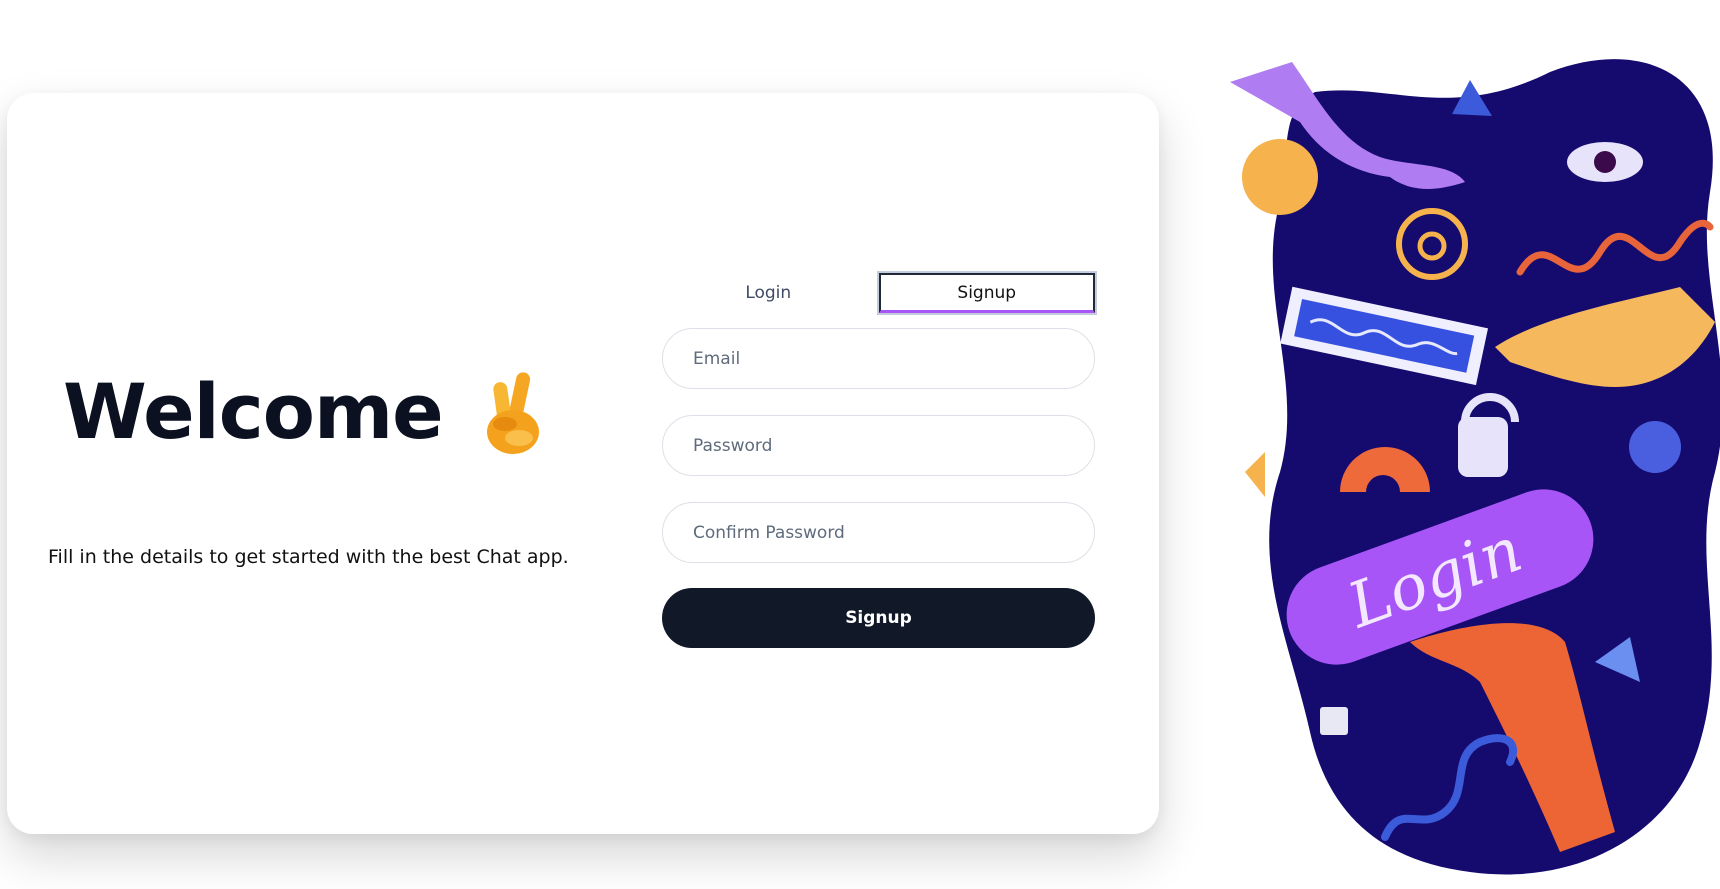 The width and height of the screenshot is (1720, 889). What do you see at coordinates (878, 445) in the screenshot?
I see `password-field` at bounding box center [878, 445].